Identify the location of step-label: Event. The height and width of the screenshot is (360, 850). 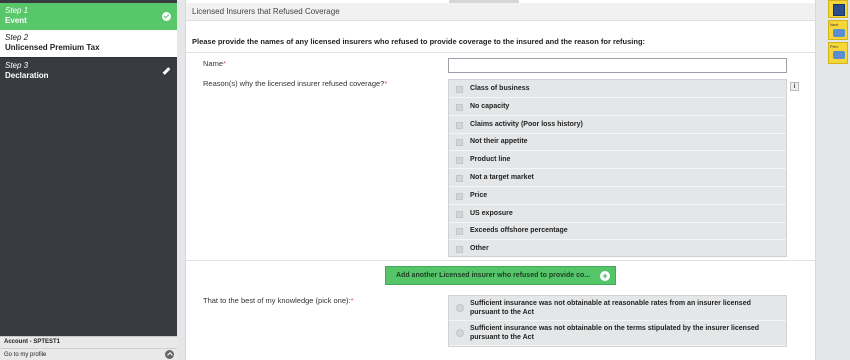
(16, 20).